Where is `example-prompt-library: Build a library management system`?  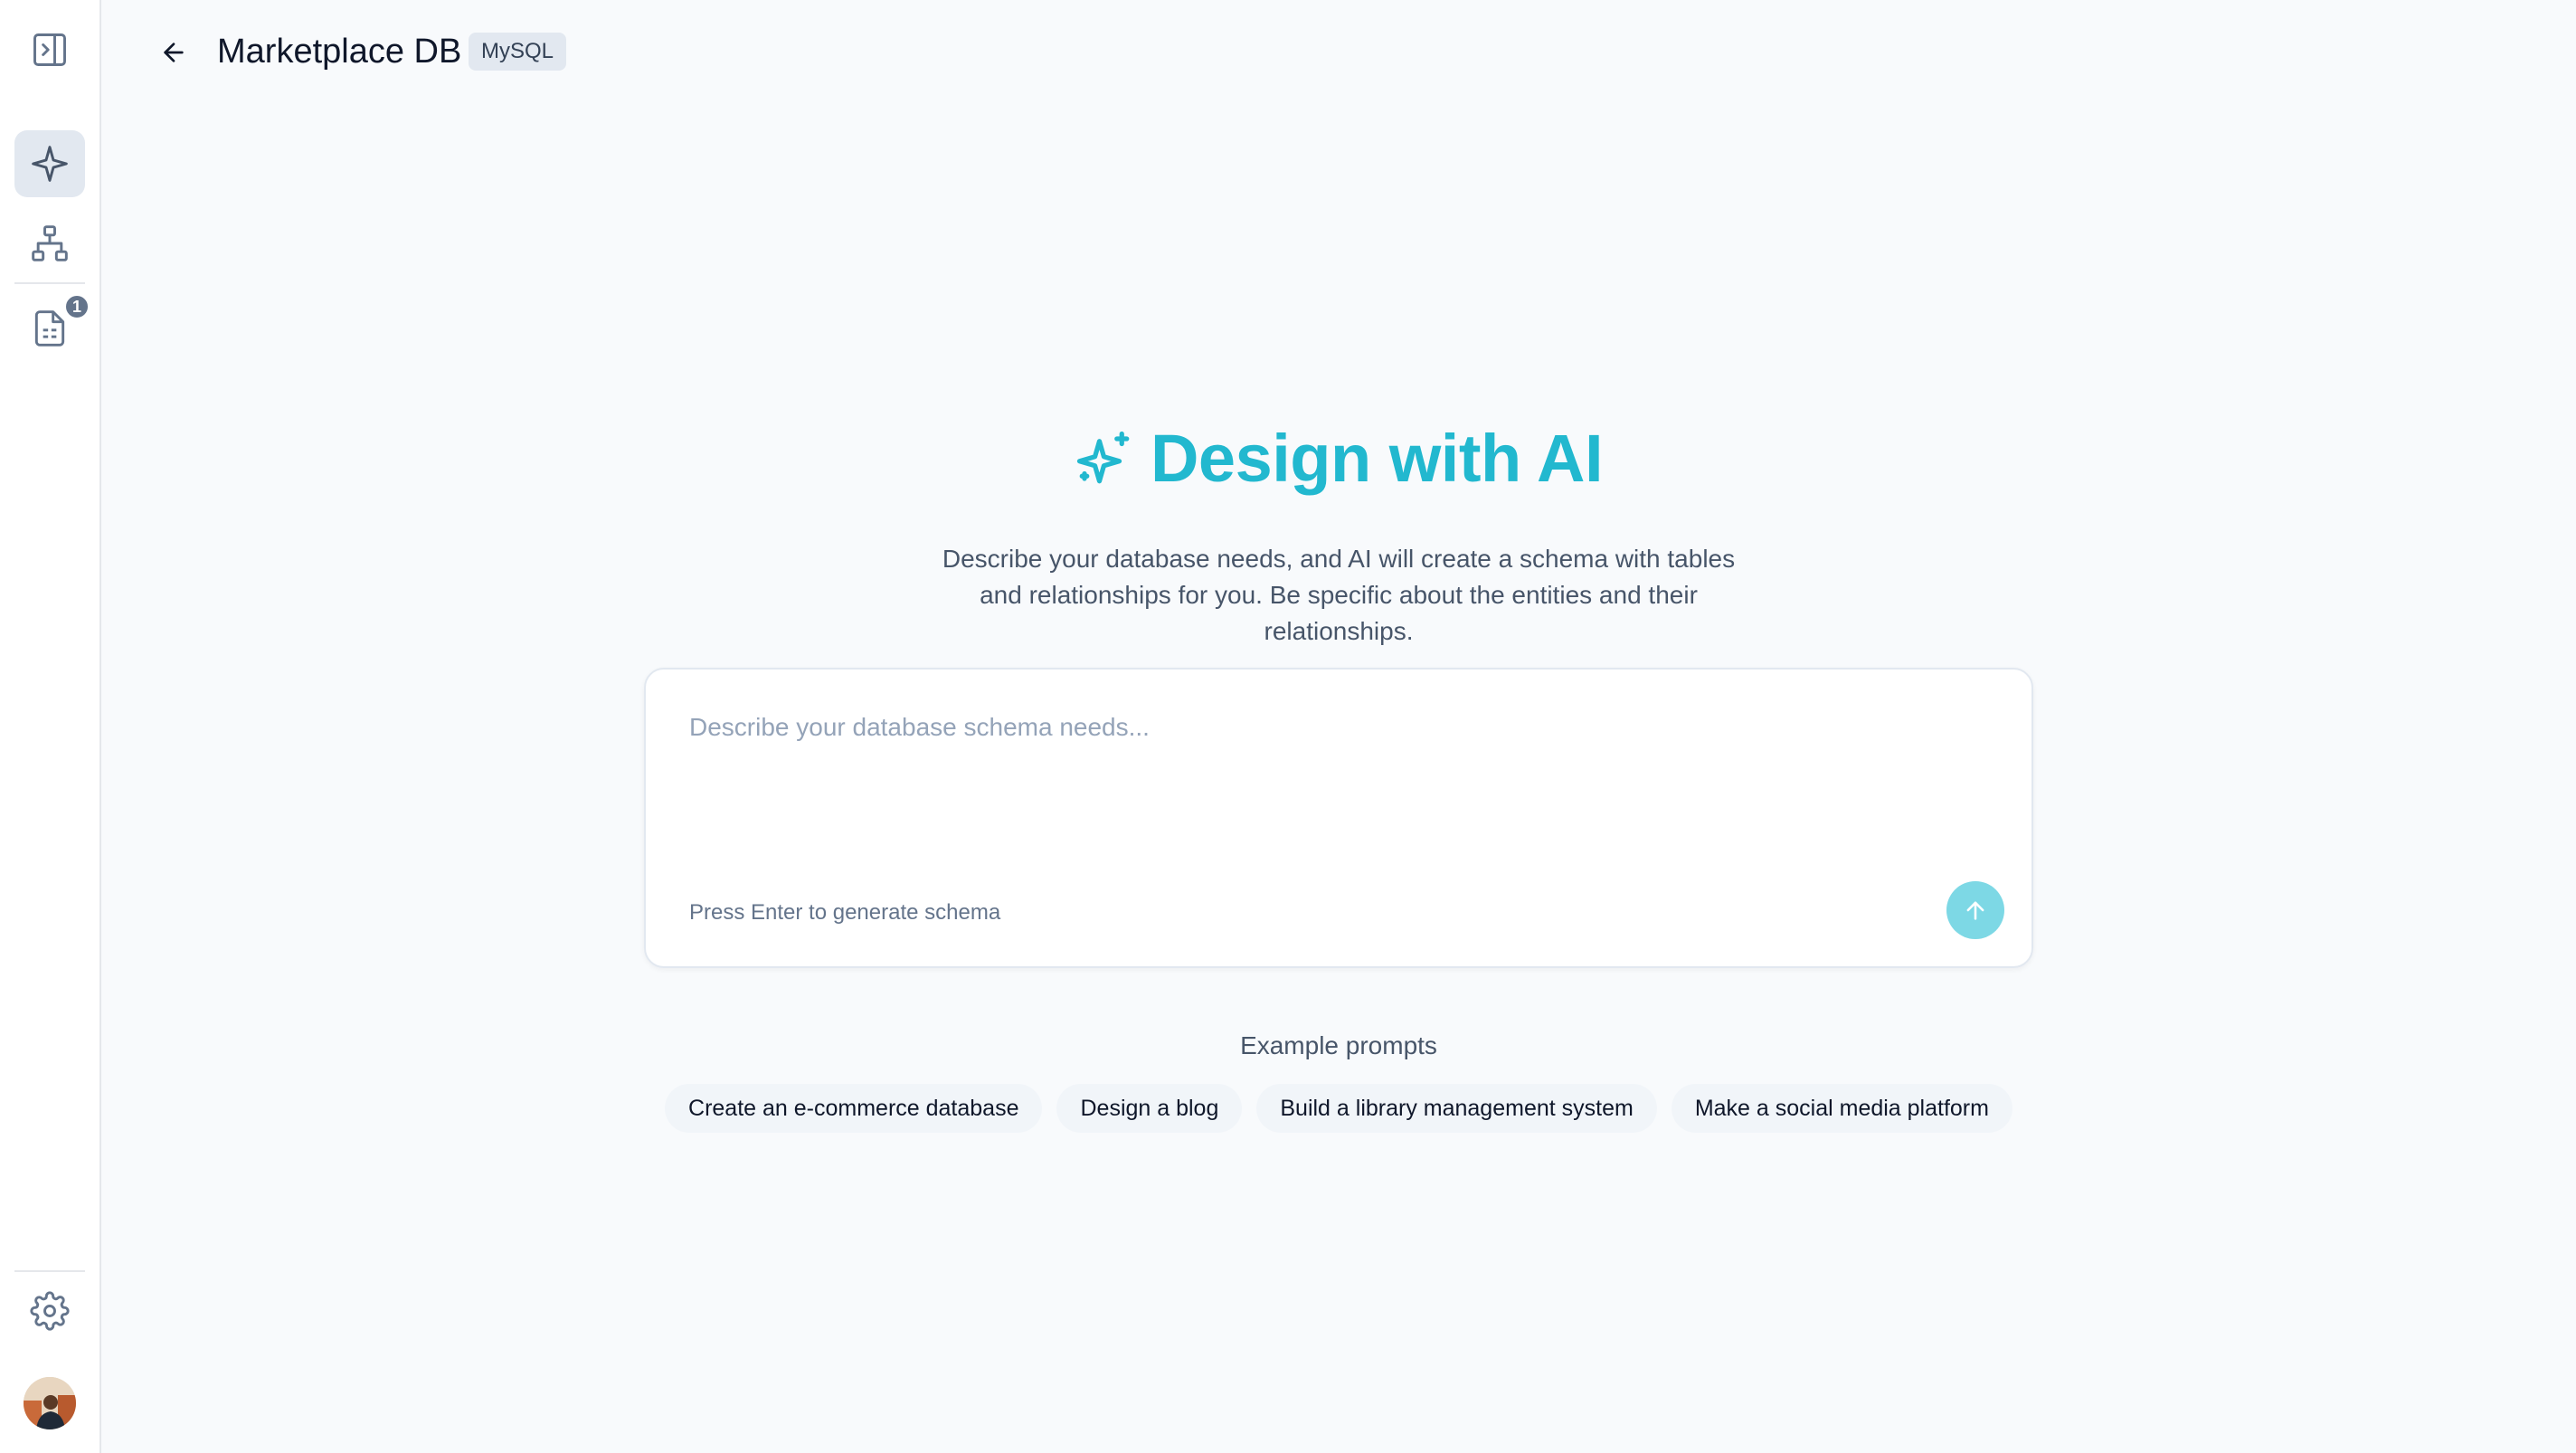 example-prompt-library: Build a library management system is located at coordinates (1456, 1108).